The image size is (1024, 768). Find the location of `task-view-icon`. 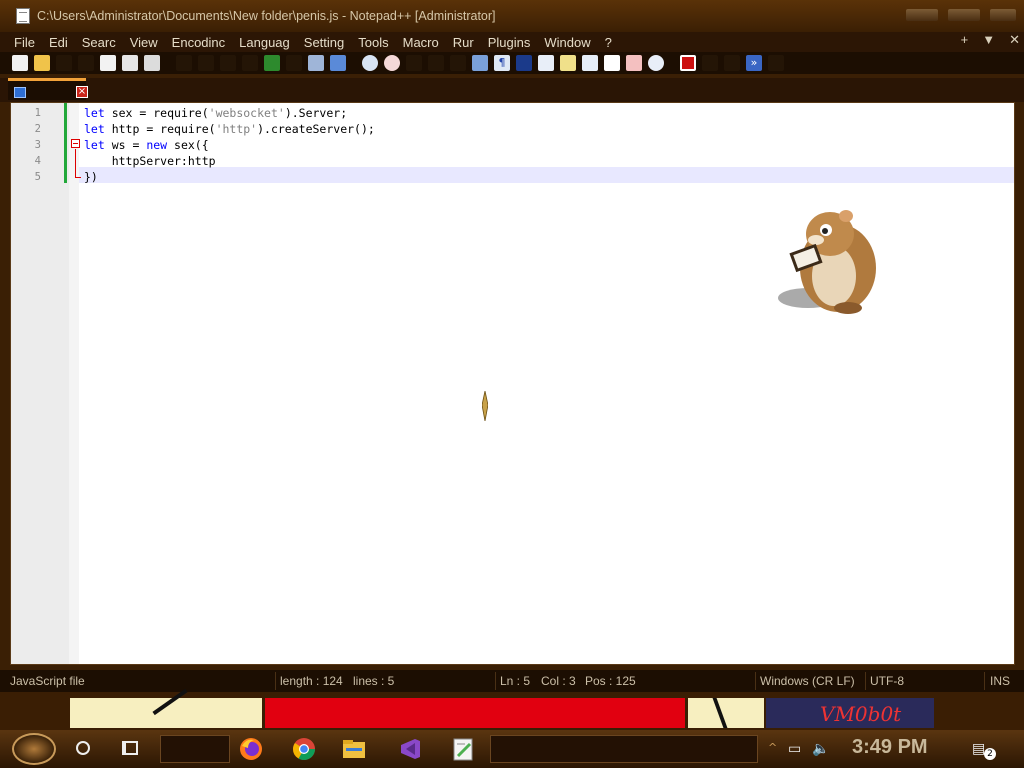

task-view-icon is located at coordinates (130, 748).